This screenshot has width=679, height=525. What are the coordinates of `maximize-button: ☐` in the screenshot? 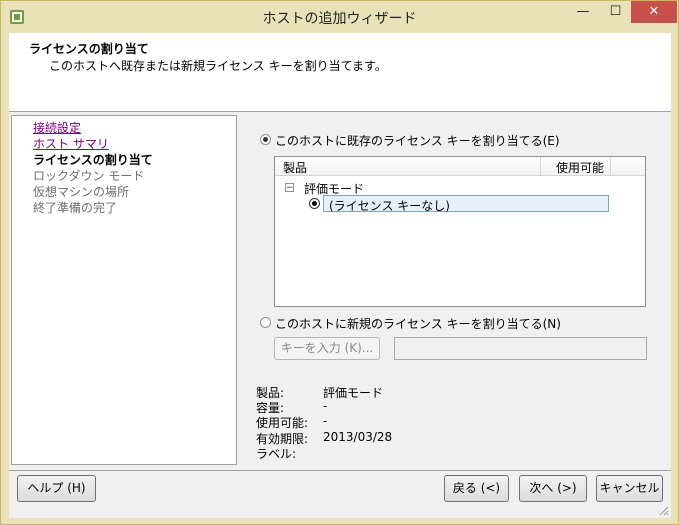 It's located at (615, 12).